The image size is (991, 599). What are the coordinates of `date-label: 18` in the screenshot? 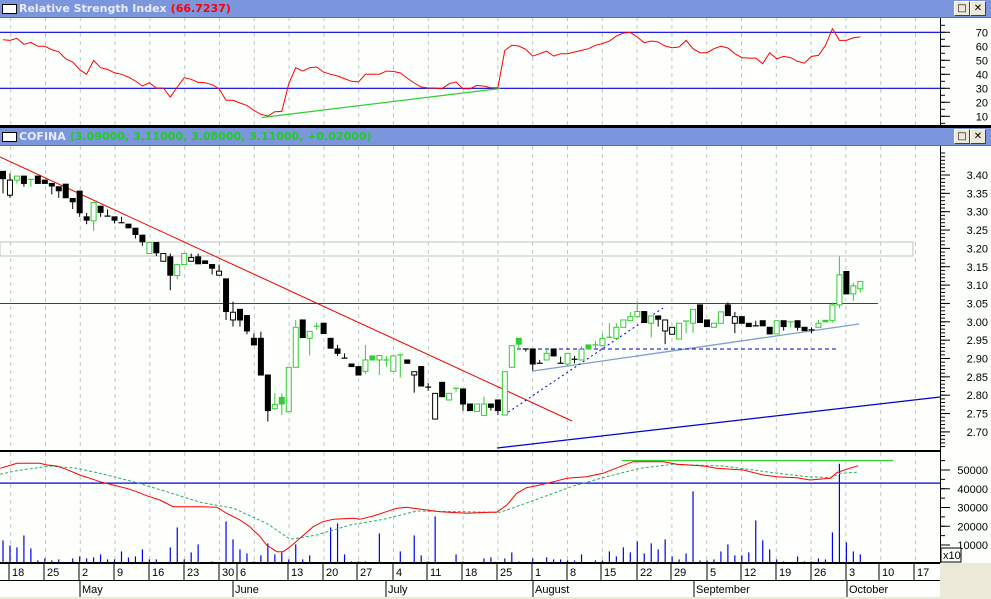 It's located at (471, 573).